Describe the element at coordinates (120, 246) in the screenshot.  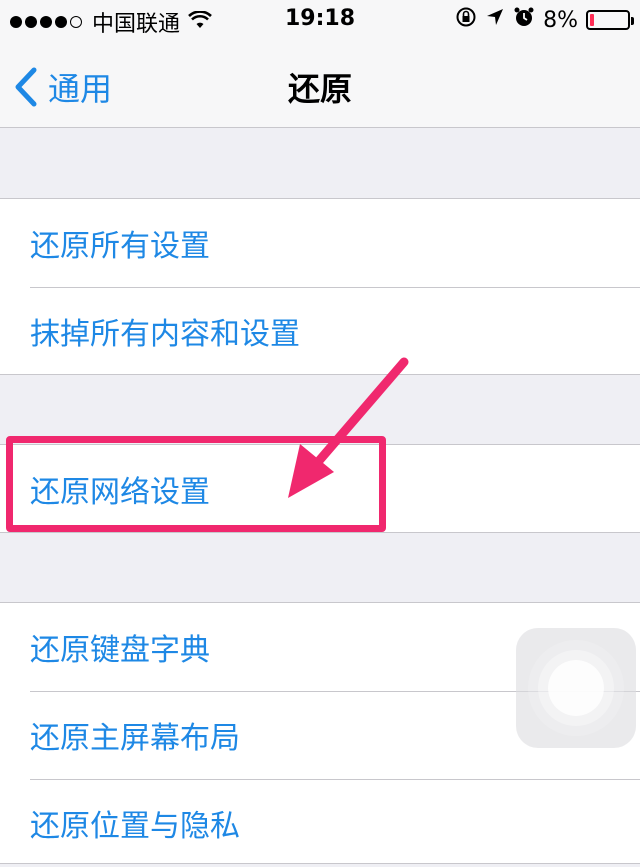
I see `row-label: 还原所有设置` at that location.